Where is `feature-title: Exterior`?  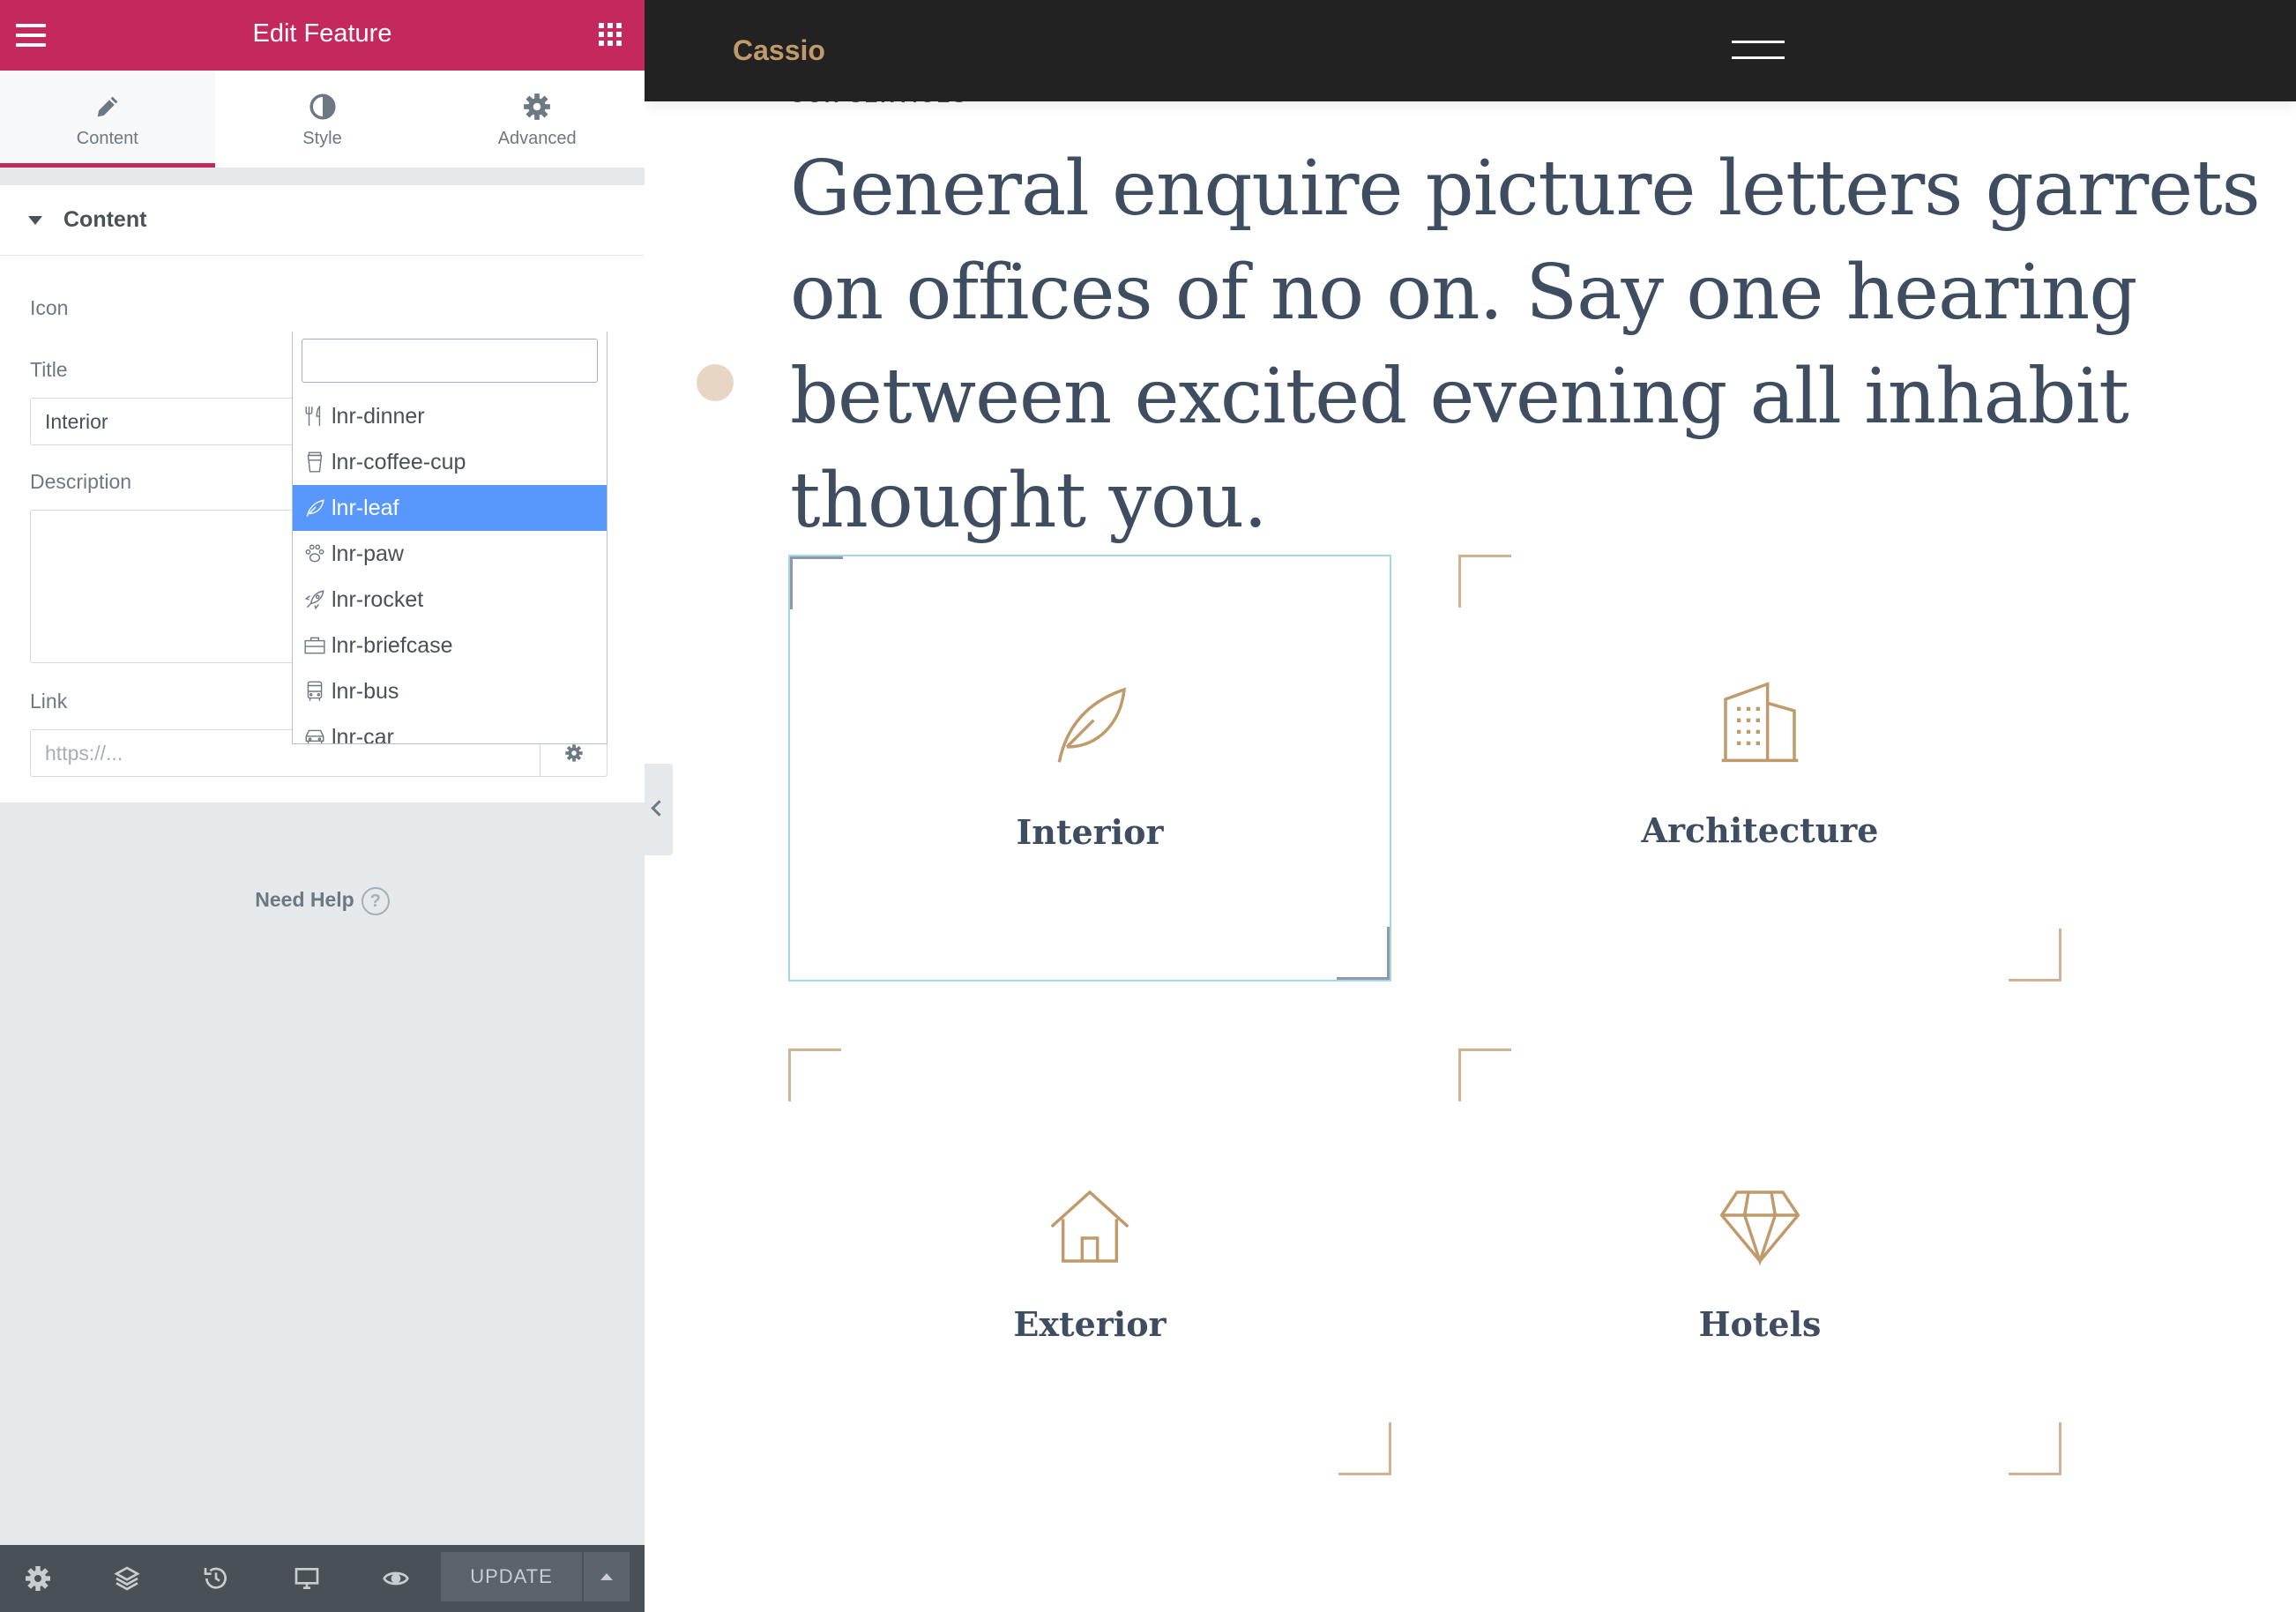
feature-title: Exterior is located at coordinates (1090, 1324).